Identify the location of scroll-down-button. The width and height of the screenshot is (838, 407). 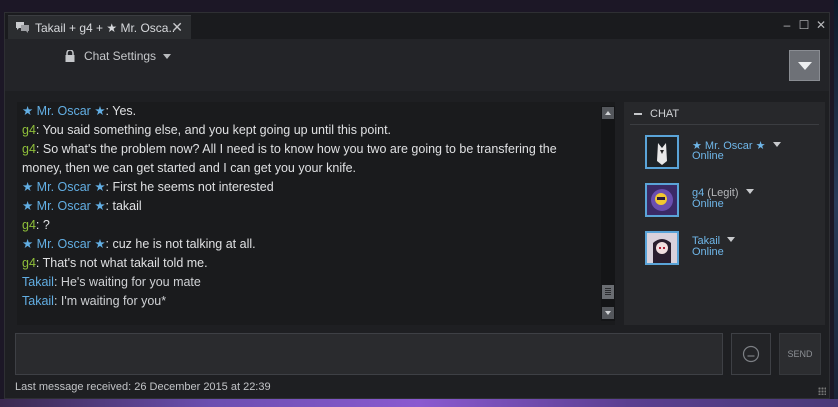
(608, 313).